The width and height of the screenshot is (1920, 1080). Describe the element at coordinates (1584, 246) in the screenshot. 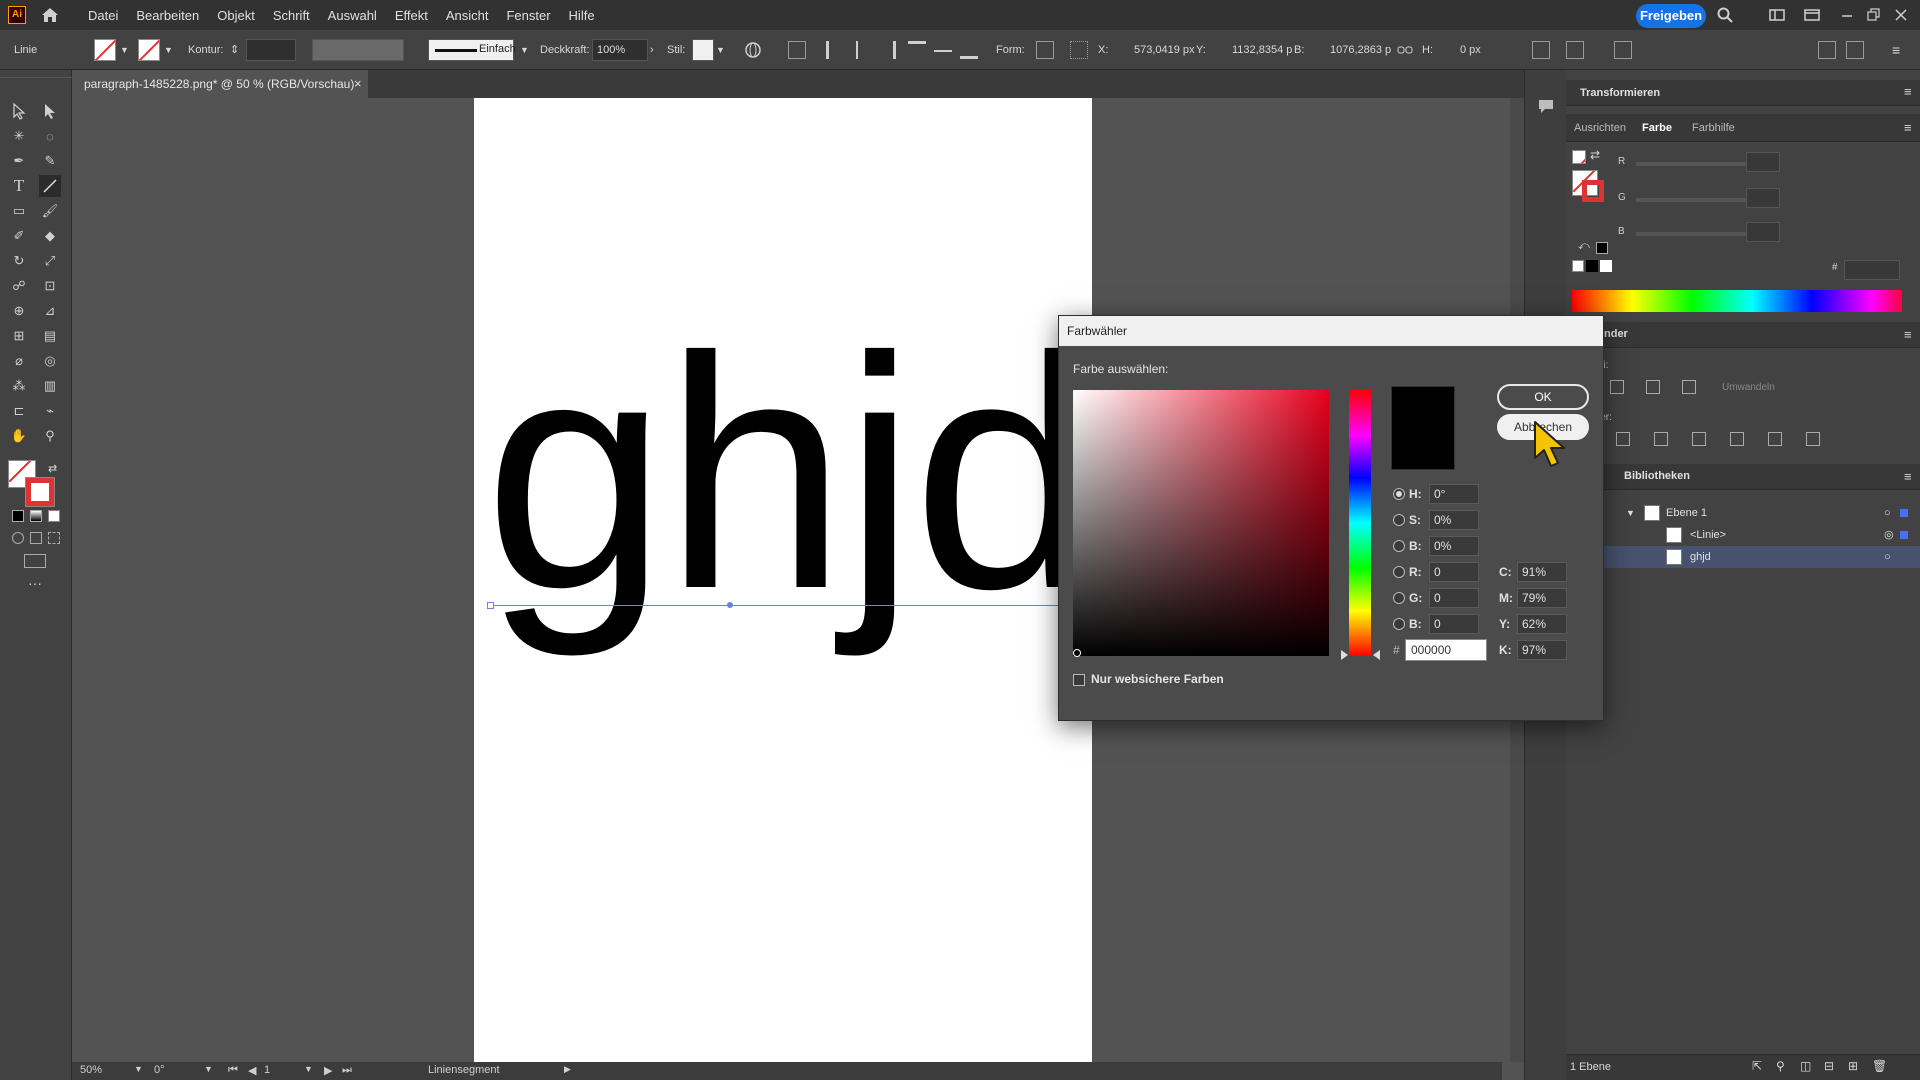

I see `out-of-gamut-icon: ⤺` at that location.